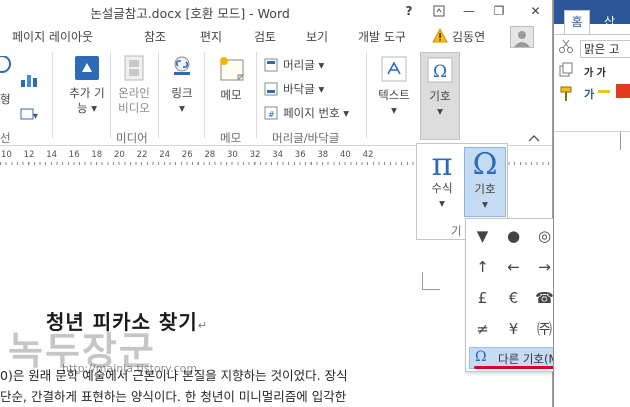  What do you see at coordinates (202, 325) in the screenshot?
I see `paragraph-mark-icon: ↵` at bounding box center [202, 325].